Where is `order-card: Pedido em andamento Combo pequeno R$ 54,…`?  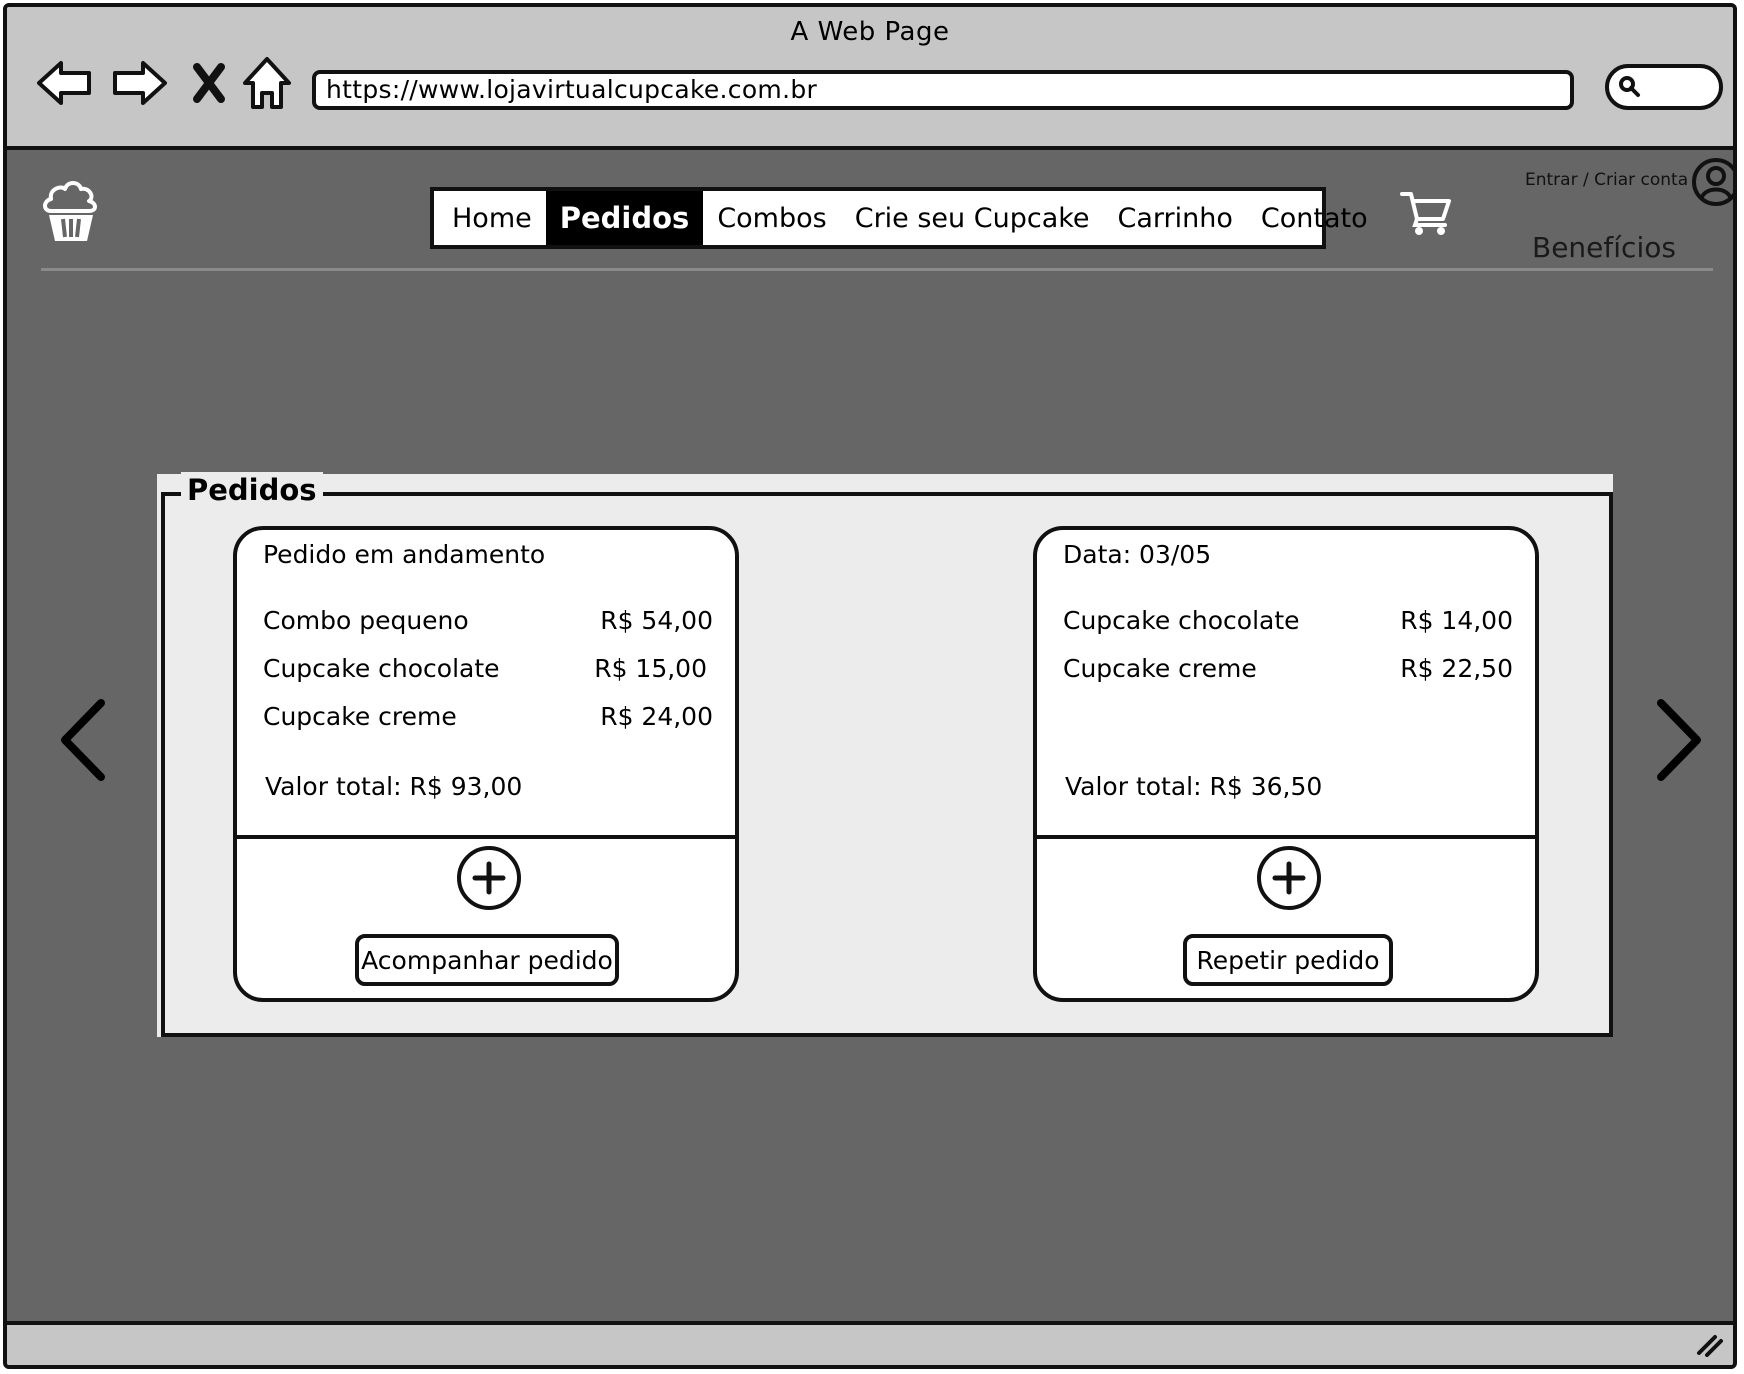
order-card: Pedido em andamento Combo pequeno R$ 54,… is located at coordinates (486, 764).